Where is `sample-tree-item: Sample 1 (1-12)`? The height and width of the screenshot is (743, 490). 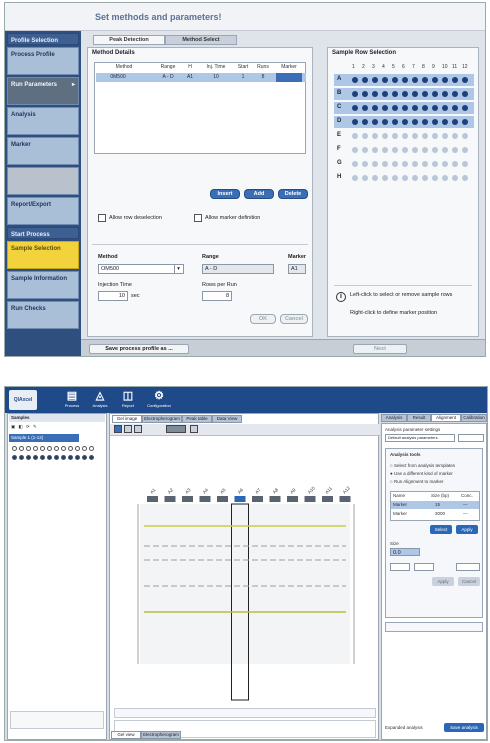
sample-tree-item: Sample 1 (1-12) is located at coordinates (44, 438).